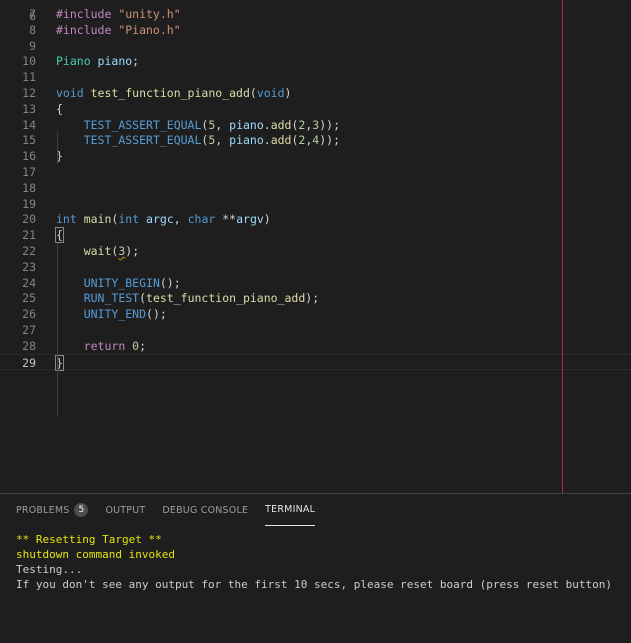  Describe the element at coordinates (149, 14) in the screenshot. I see `code-token: "unity.h"` at that location.